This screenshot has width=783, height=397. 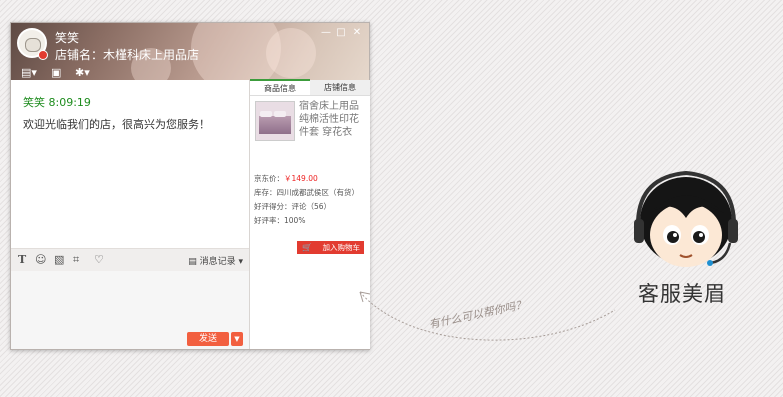 I want to click on message-header: 笑笑 8:09:19, so click(x=57, y=102).